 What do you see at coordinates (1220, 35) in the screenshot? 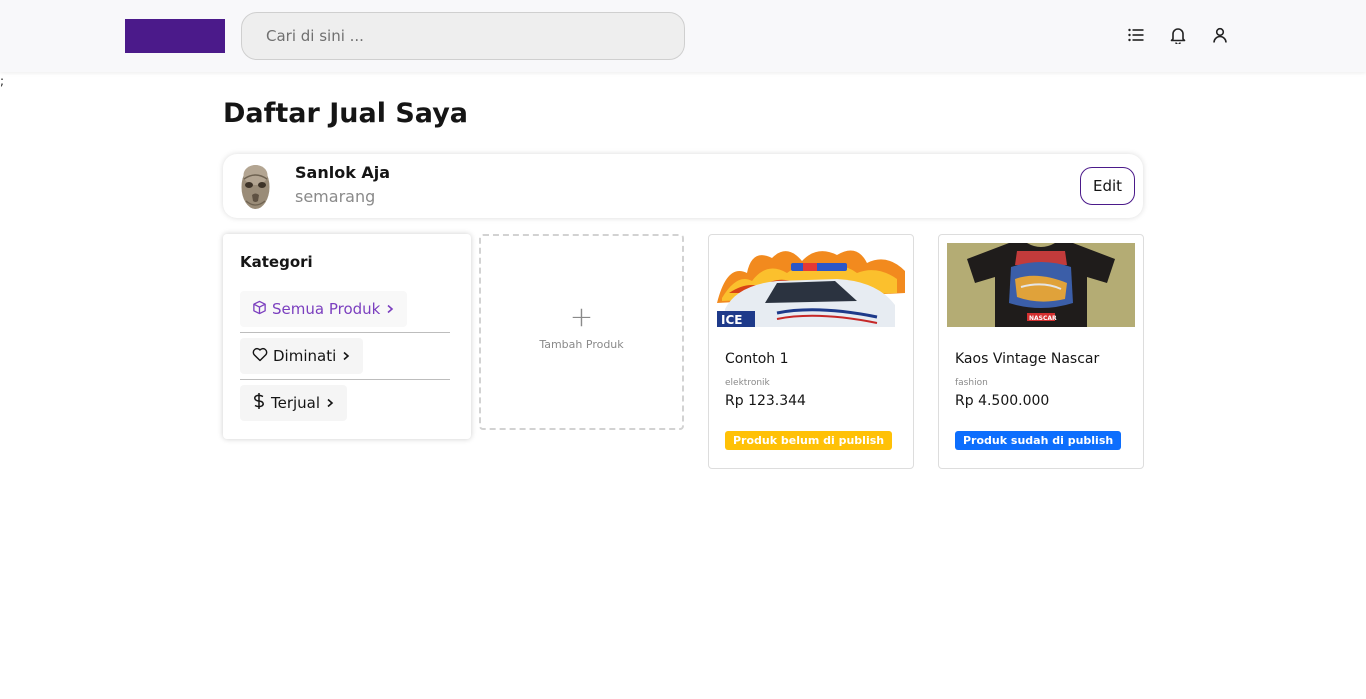
I see `user-icon` at bounding box center [1220, 35].